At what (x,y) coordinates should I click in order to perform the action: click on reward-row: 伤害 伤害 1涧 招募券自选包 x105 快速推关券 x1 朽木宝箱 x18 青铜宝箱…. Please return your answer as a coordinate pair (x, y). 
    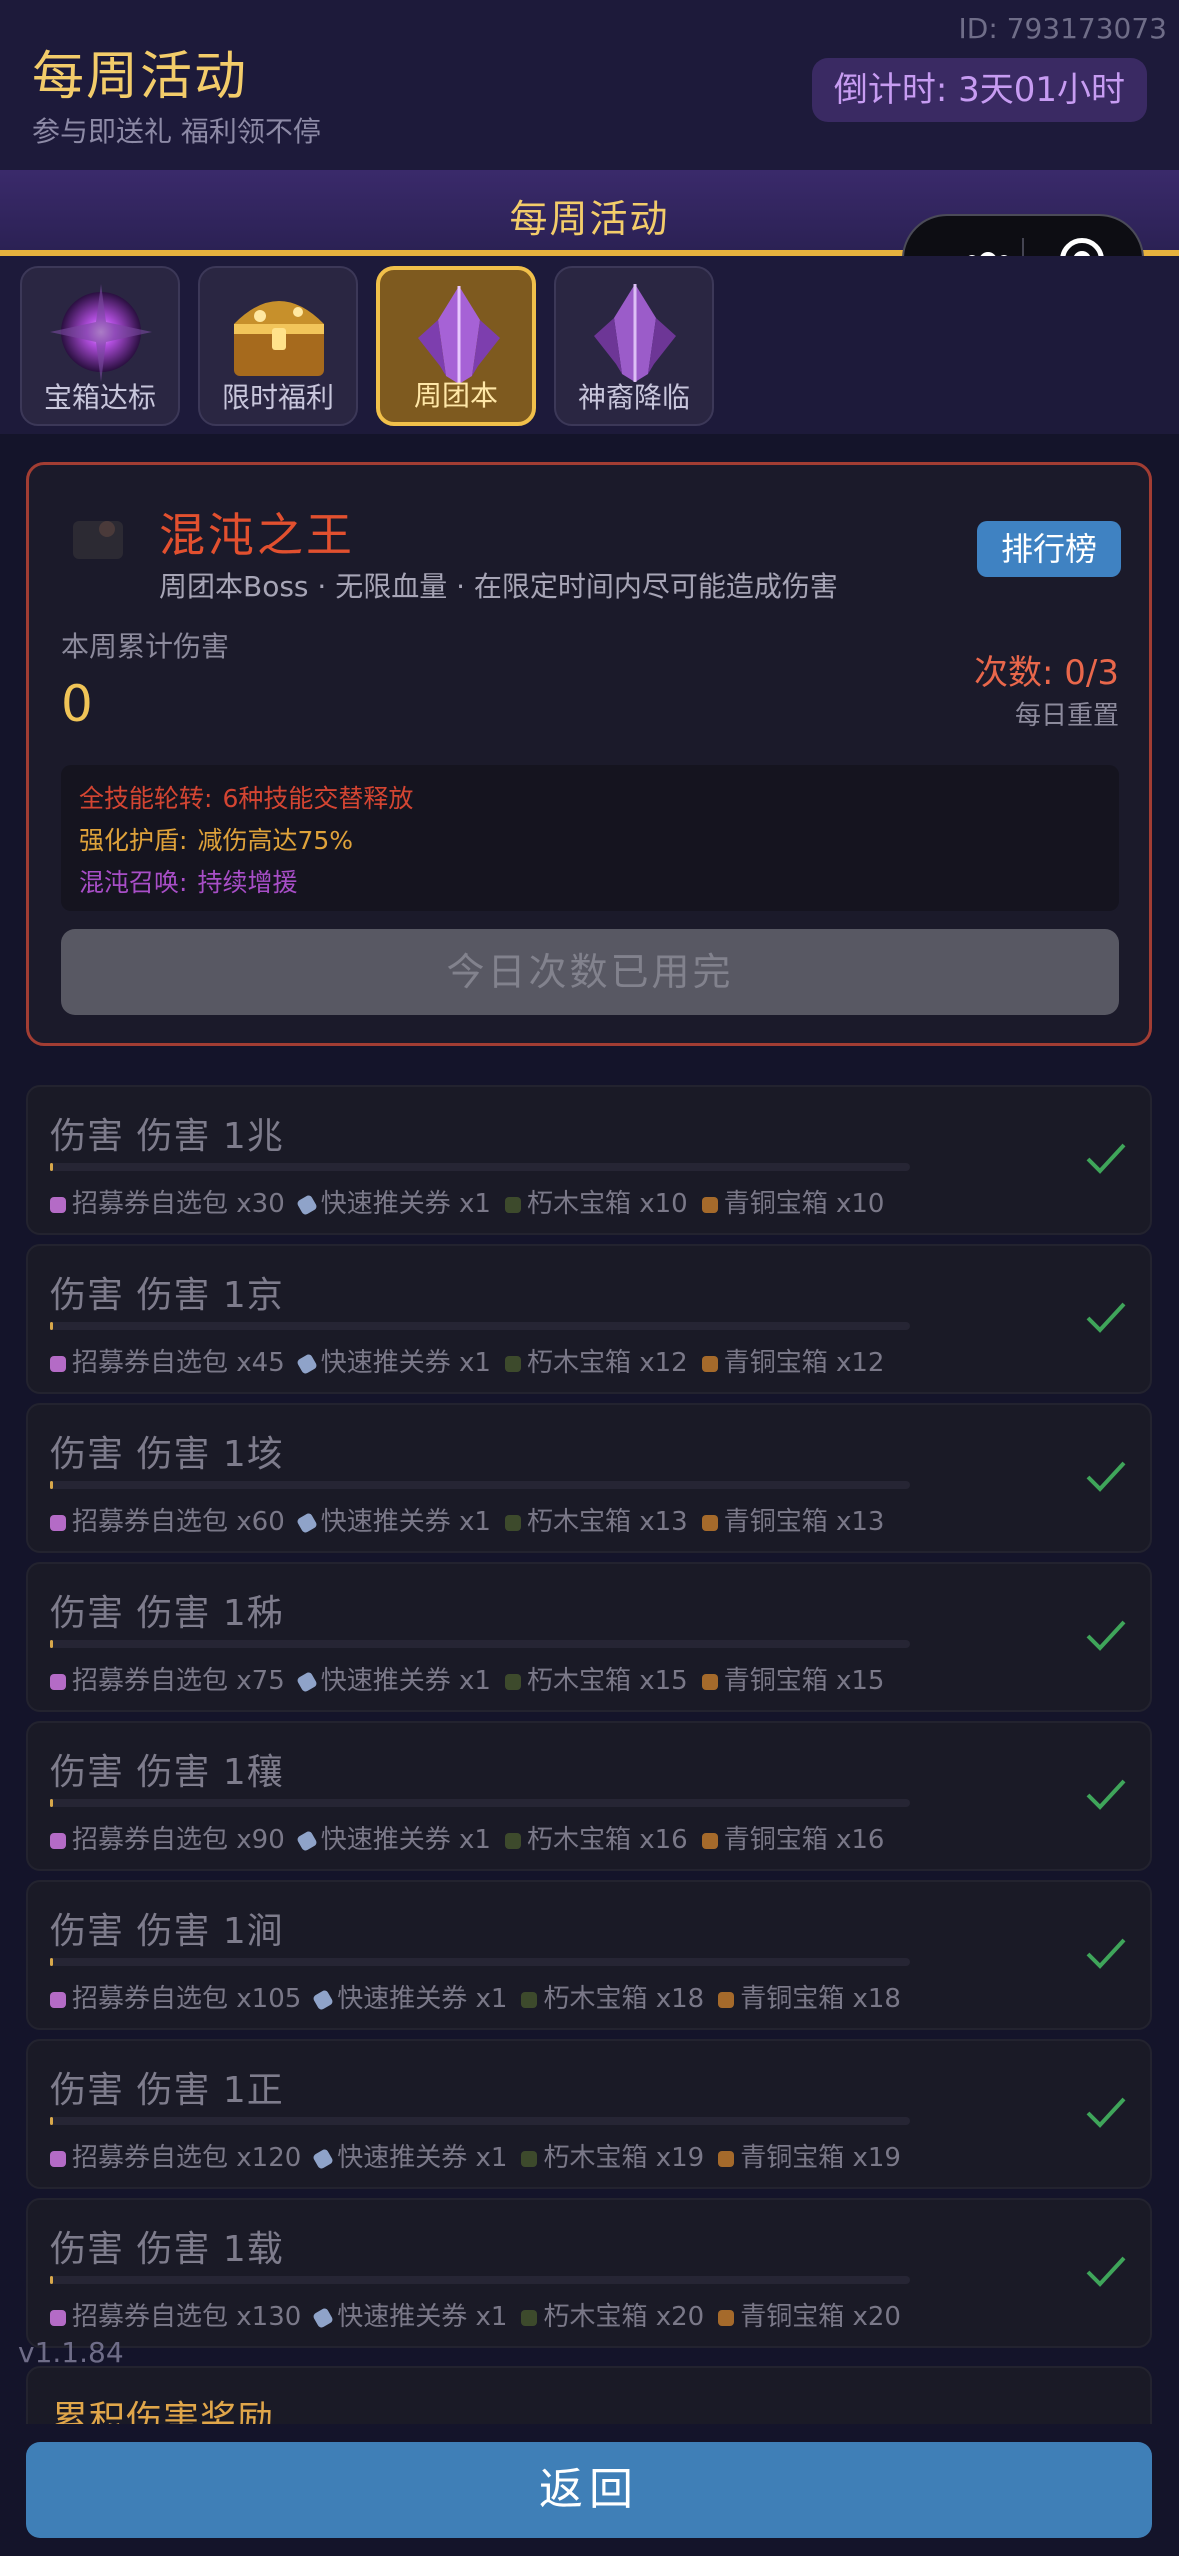
    Looking at the image, I should click on (589, 1955).